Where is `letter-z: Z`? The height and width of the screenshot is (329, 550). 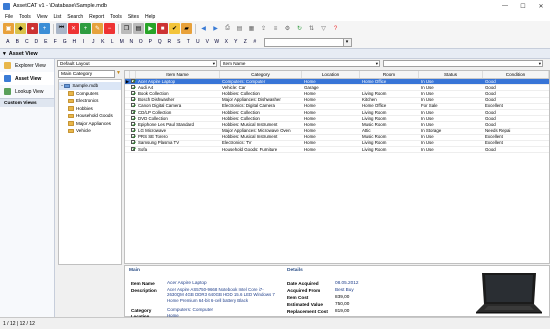
letter-z: Z is located at coordinates (246, 42).